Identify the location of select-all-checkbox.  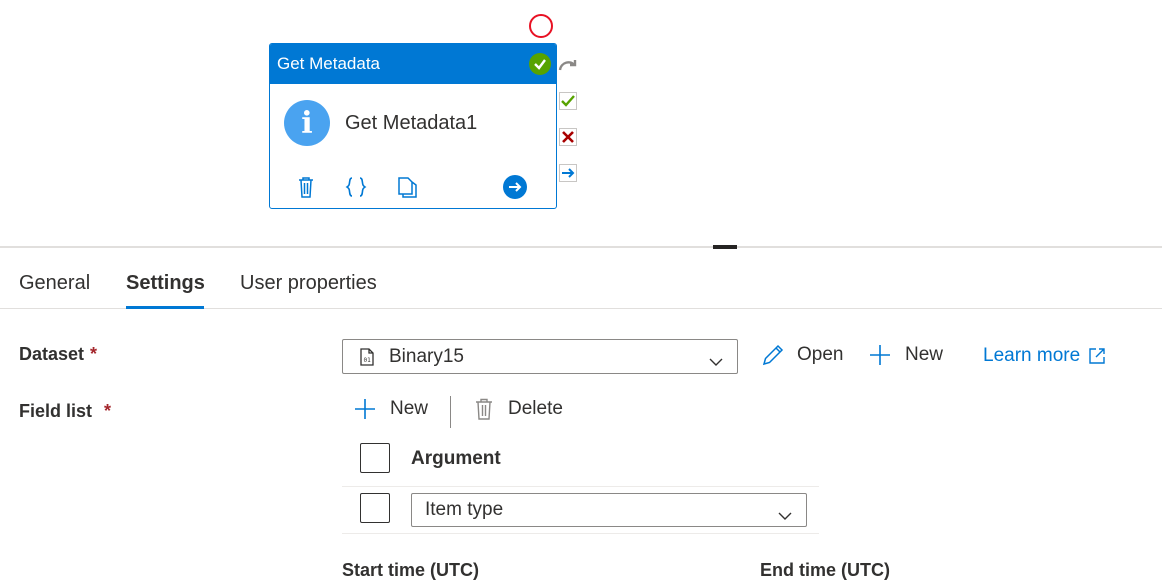
(375, 458).